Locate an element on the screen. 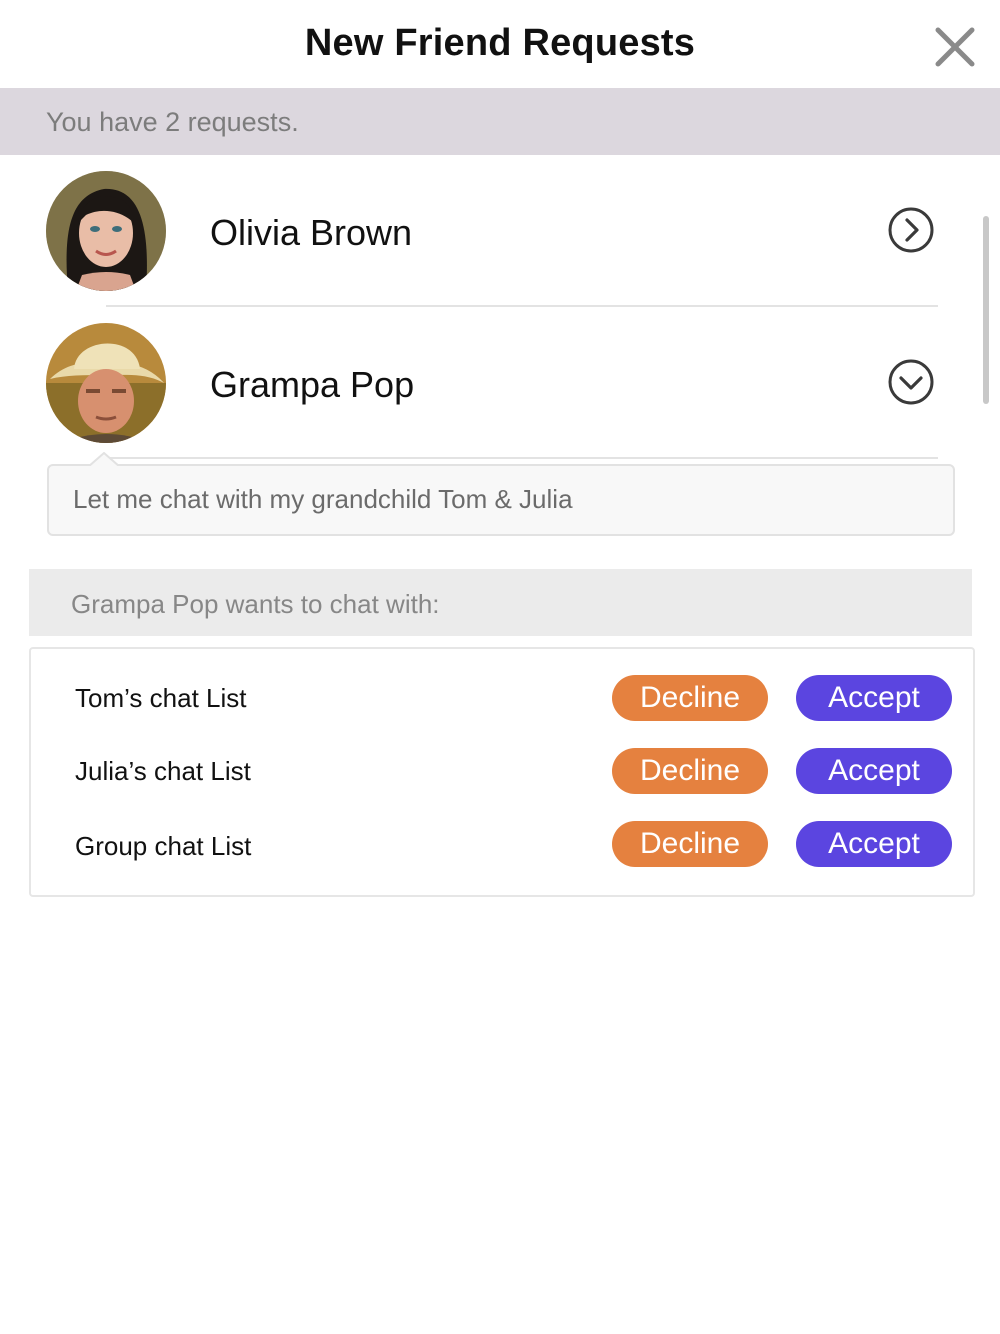  friend-request-grampa-pop: Grampa Pop is located at coordinates (500, 382).